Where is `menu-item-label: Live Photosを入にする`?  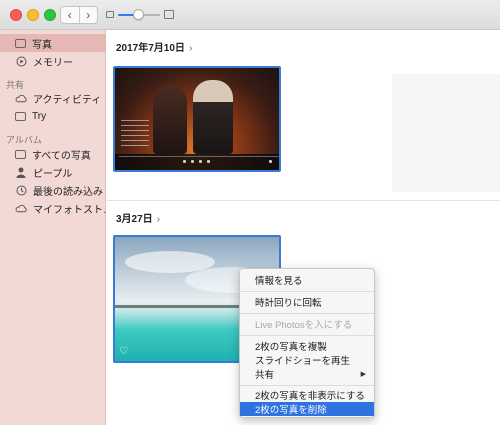
menu-item-label: Live Photosを入にする is located at coordinates (304, 325).